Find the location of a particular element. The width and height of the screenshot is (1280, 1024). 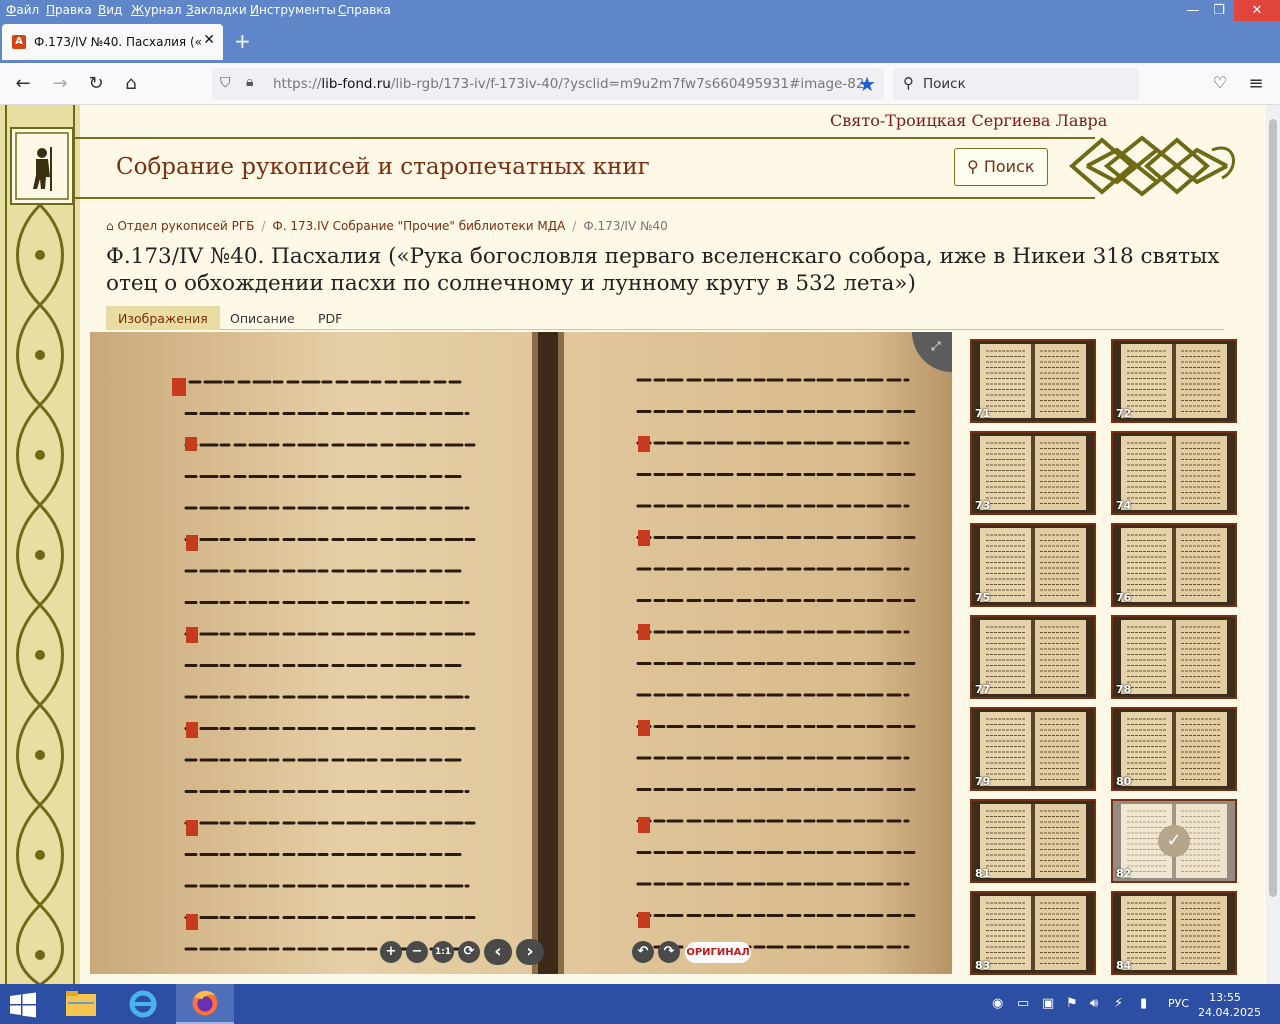

thumbnail-76: 76 is located at coordinates (1174, 565).